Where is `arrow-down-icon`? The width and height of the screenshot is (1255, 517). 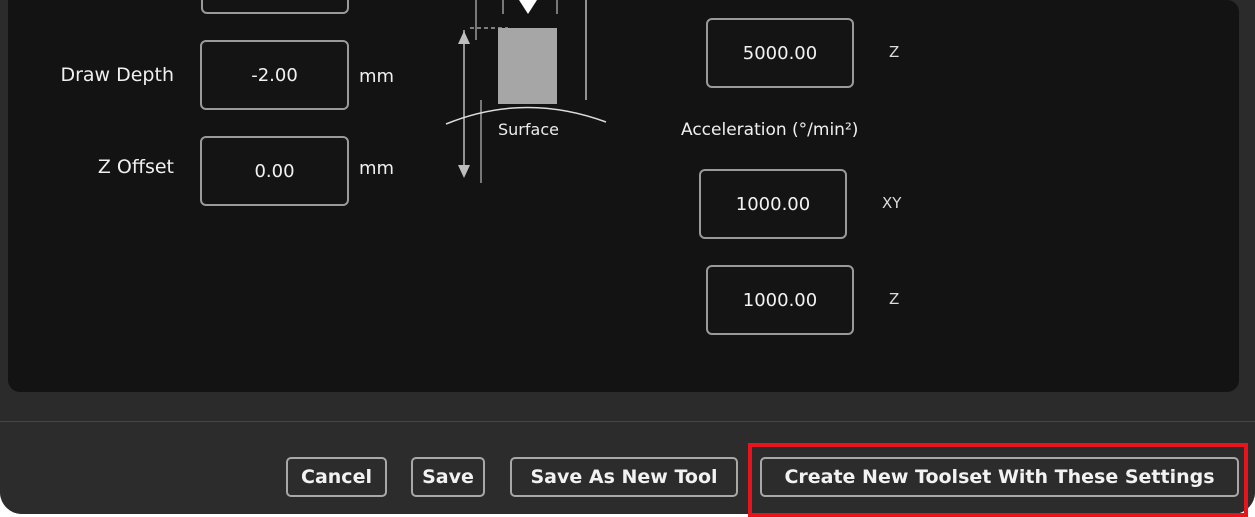
arrow-down-icon is located at coordinates (464, 171).